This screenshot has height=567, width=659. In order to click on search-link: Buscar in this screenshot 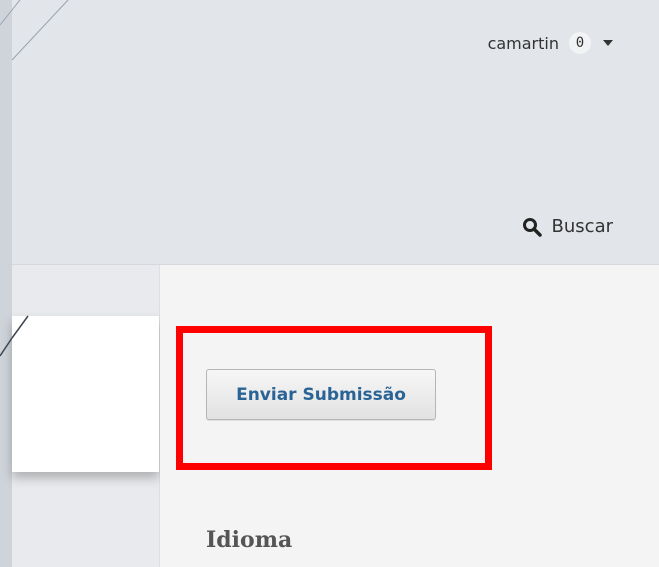, I will do `click(567, 226)`.